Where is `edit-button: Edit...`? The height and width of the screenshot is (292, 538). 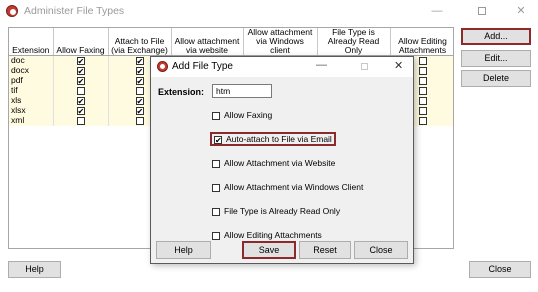
edit-button: Edit... is located at coordinates (496, 58).